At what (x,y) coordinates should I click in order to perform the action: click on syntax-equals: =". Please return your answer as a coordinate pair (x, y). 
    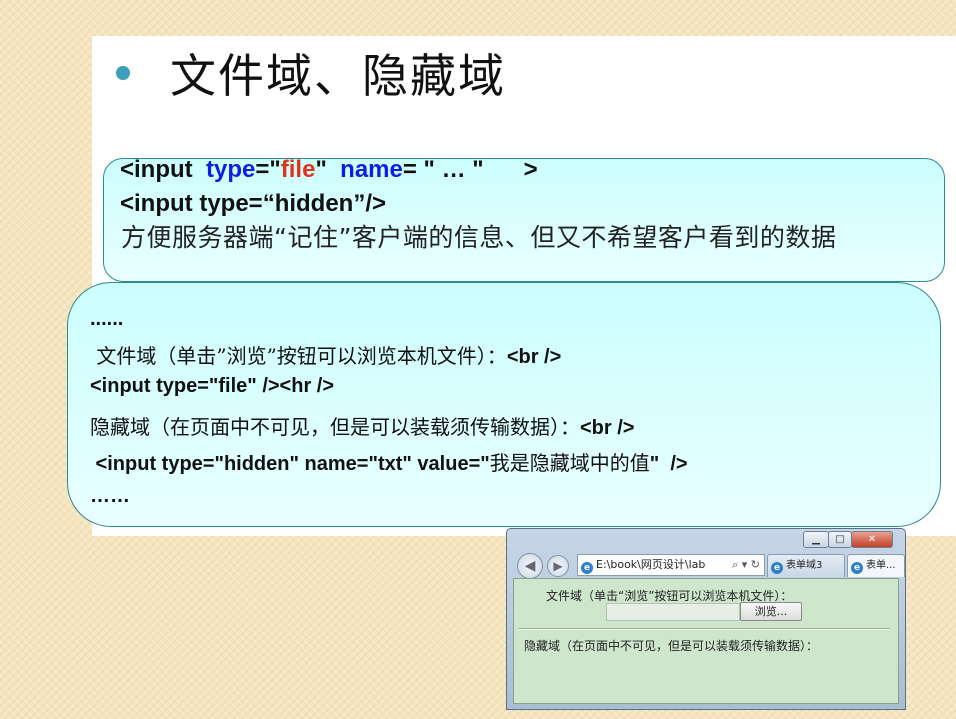
    Looking at the image, I should click on (268, 169).